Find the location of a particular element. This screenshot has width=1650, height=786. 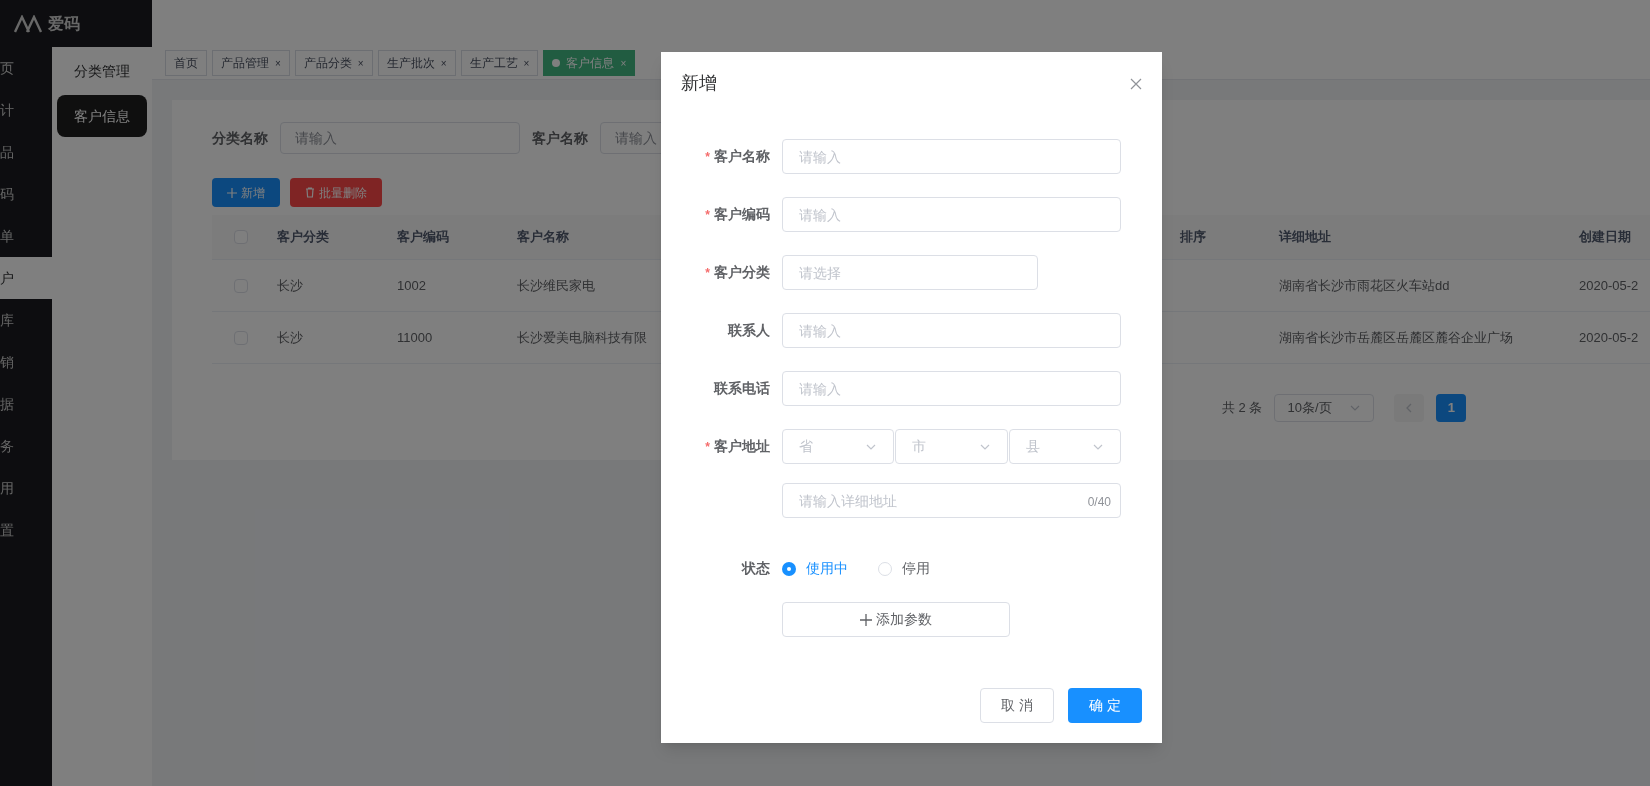

field-label: 联系人 is located at coordinates (749, 330).